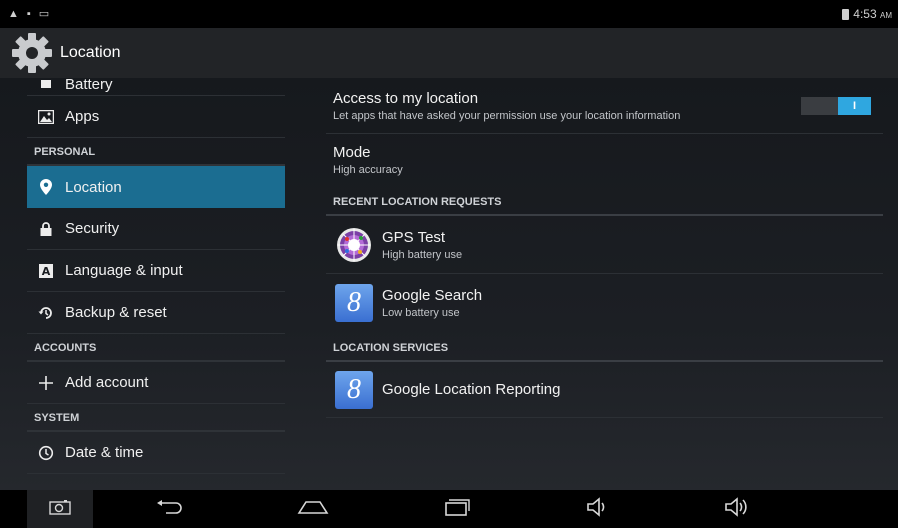  What do you see at coordinates (90, 52) in the screenshot?
I see `page-title: Location` at bounding box center [90, 52].